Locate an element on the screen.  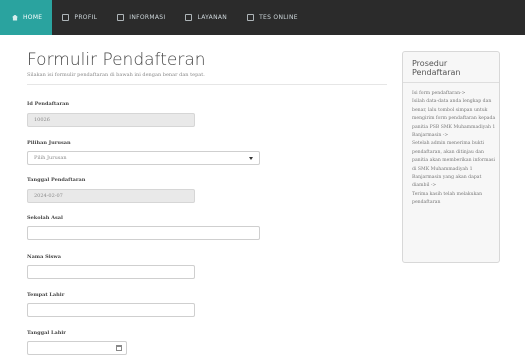
nav-profil-label: PROFIL is located at coordinates (86, 17).